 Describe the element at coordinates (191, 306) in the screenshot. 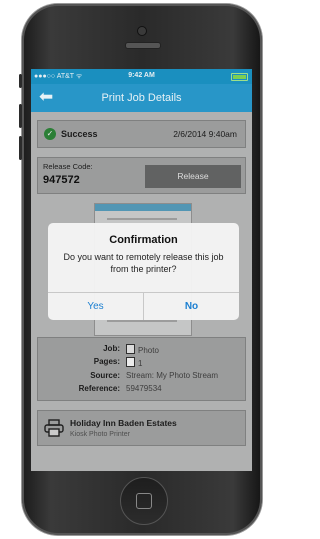

I see `no-button: No` at that location.